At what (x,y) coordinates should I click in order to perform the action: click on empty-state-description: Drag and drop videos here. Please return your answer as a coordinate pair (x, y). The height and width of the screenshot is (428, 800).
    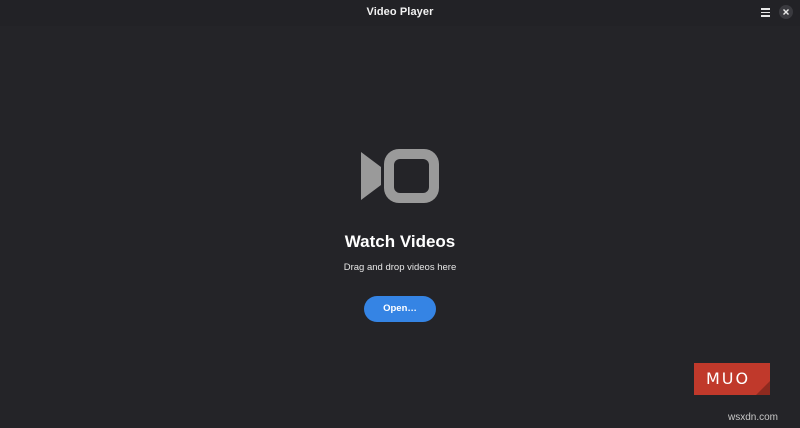
    Looking at the image, I should click on (400, 267).